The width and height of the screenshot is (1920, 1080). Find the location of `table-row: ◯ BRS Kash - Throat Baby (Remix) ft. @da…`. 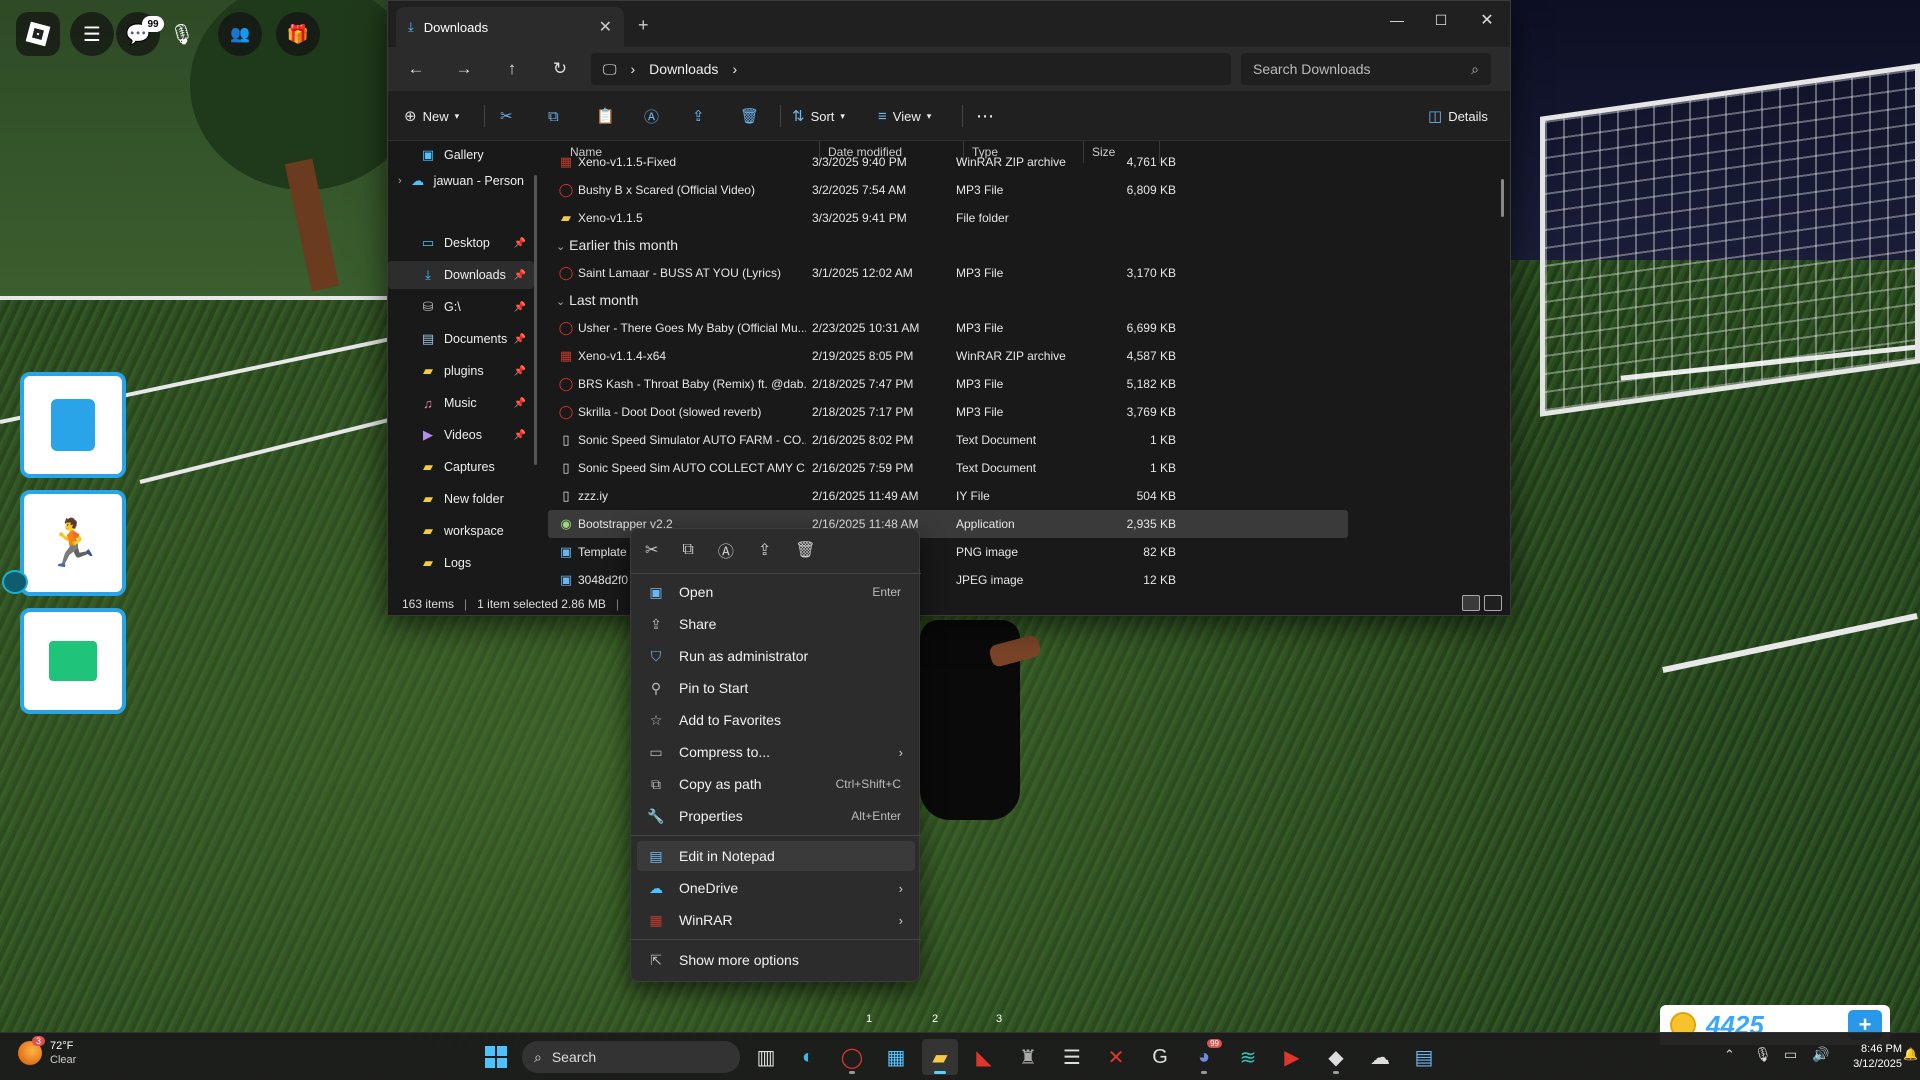

table-row: ◯ BRS Kash - Throat Baby (Remix) ft. @da… is located at coordinates (948, 384).